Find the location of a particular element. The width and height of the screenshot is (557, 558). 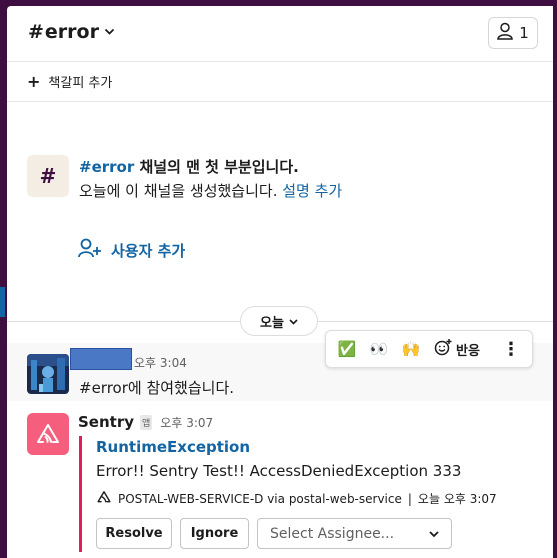

bookmark-bar: + 책갈피 추가 is located at coordinates (280, 81).